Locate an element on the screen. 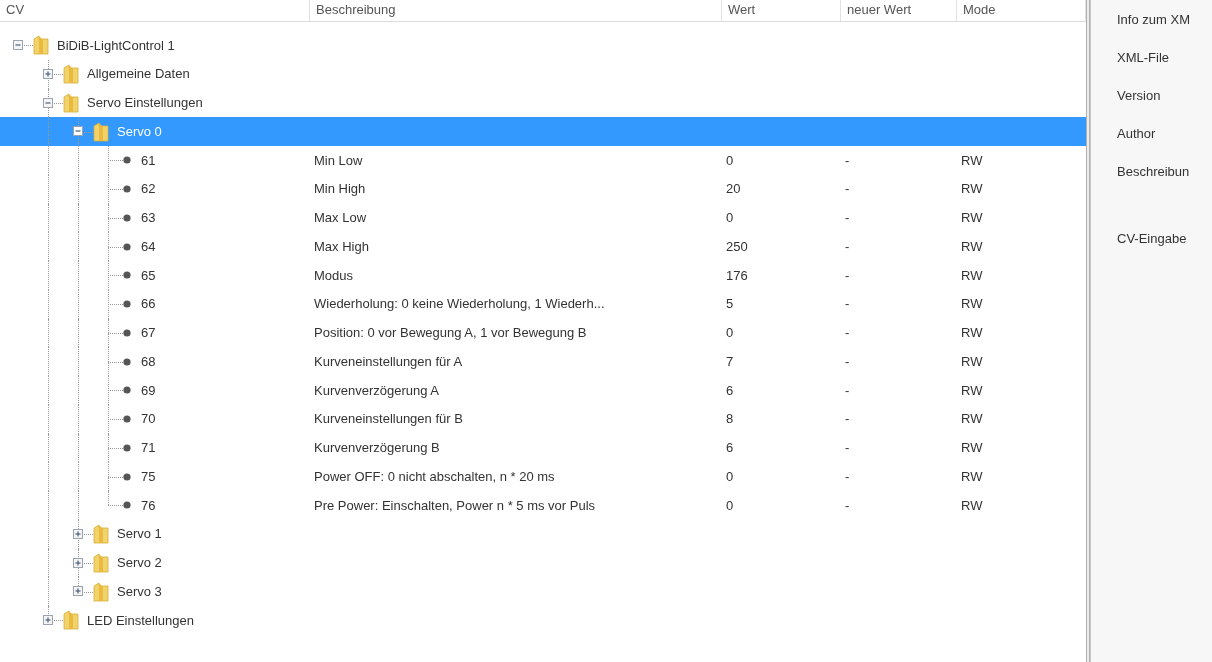 The height and width of the screenshot is (662, 1212). value-cell: 250 is located at coordinates (737, 246).